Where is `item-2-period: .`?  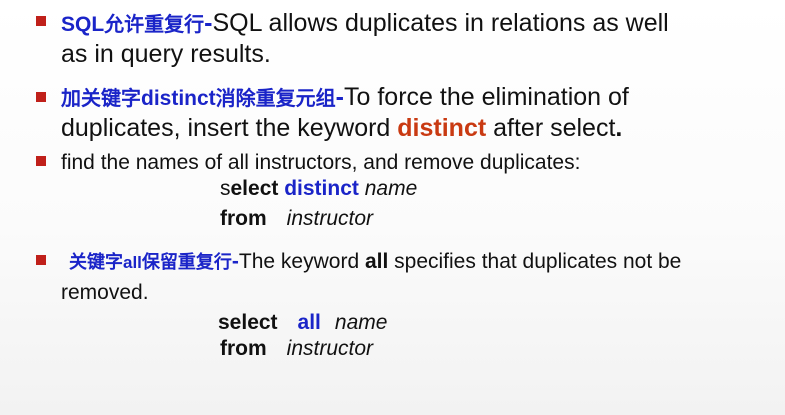
item-2-period: . is located at coordinates (619, 128).